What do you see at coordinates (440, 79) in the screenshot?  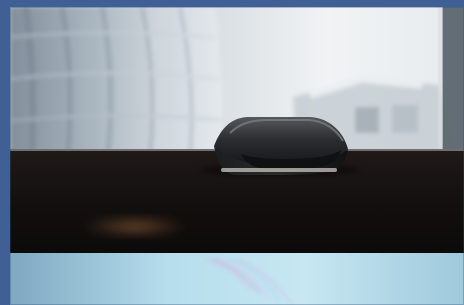 I see `window-frame-highlight` at bounding box center [440, 79].